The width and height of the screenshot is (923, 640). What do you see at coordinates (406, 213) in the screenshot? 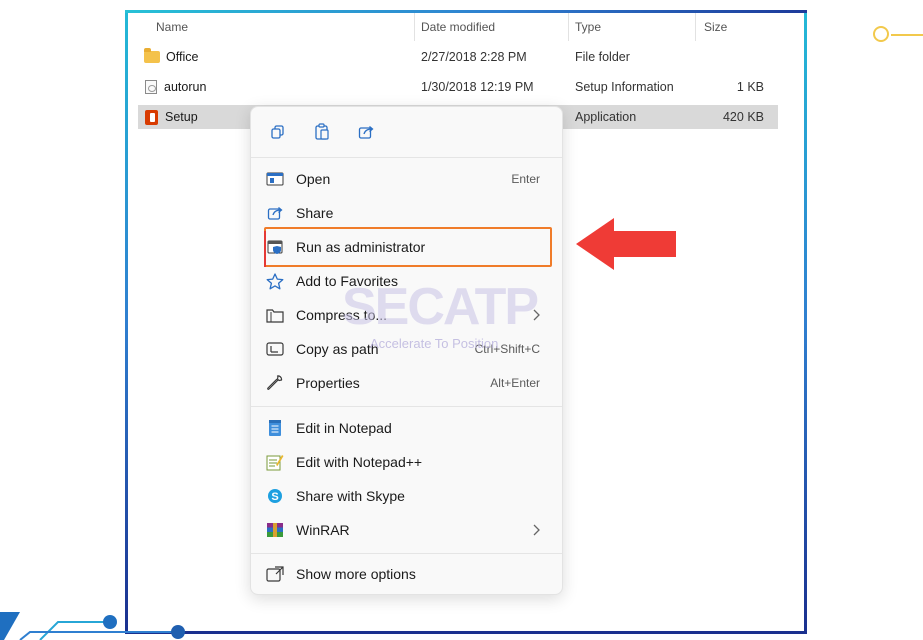
I see `menu-item-share: Share` at bounding box center [406, 213].